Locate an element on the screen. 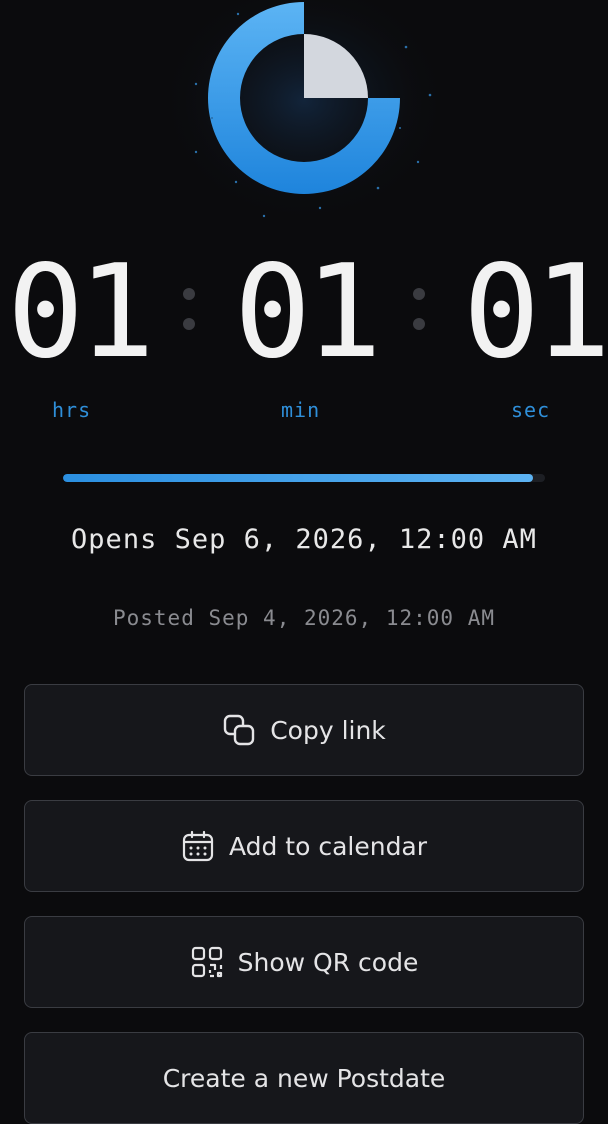 The image size is (608, 1124). minutes-value: 01 is located at coordinates (307, 312).